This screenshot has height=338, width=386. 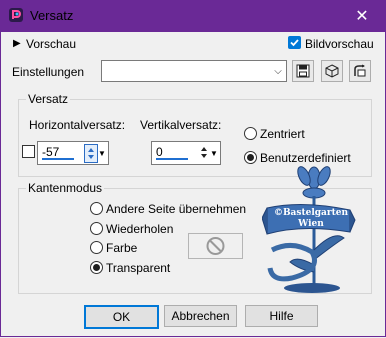 I want to click on farbe-radio, so click(x=96, y=247).